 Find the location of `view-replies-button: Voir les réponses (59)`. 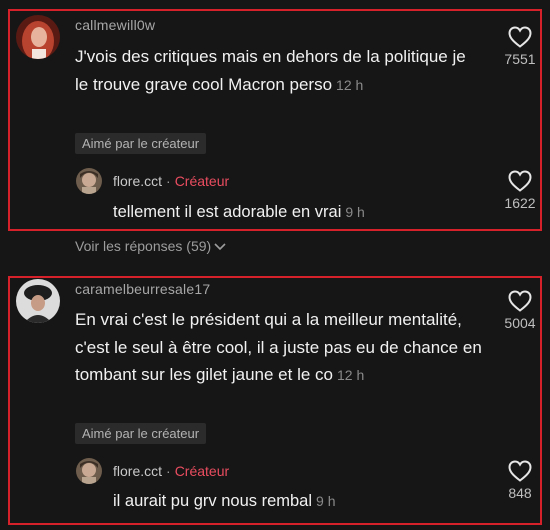

view-replies-button: Voir les réponses (59) is located at coordinates (150, 246).